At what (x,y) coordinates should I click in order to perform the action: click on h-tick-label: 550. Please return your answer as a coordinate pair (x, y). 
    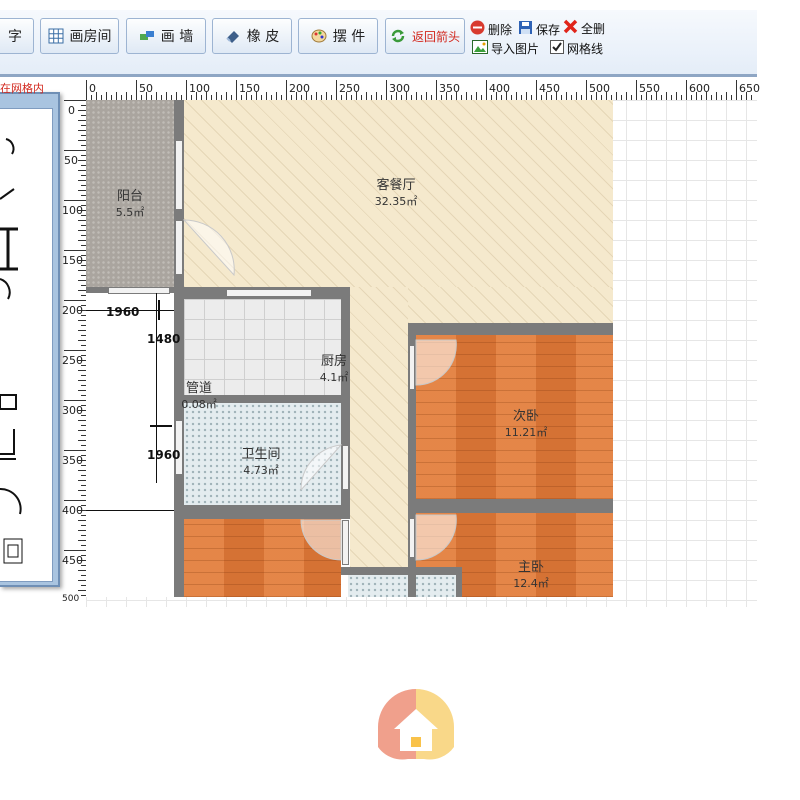
    Looking at the image, I should click on (649, 88).